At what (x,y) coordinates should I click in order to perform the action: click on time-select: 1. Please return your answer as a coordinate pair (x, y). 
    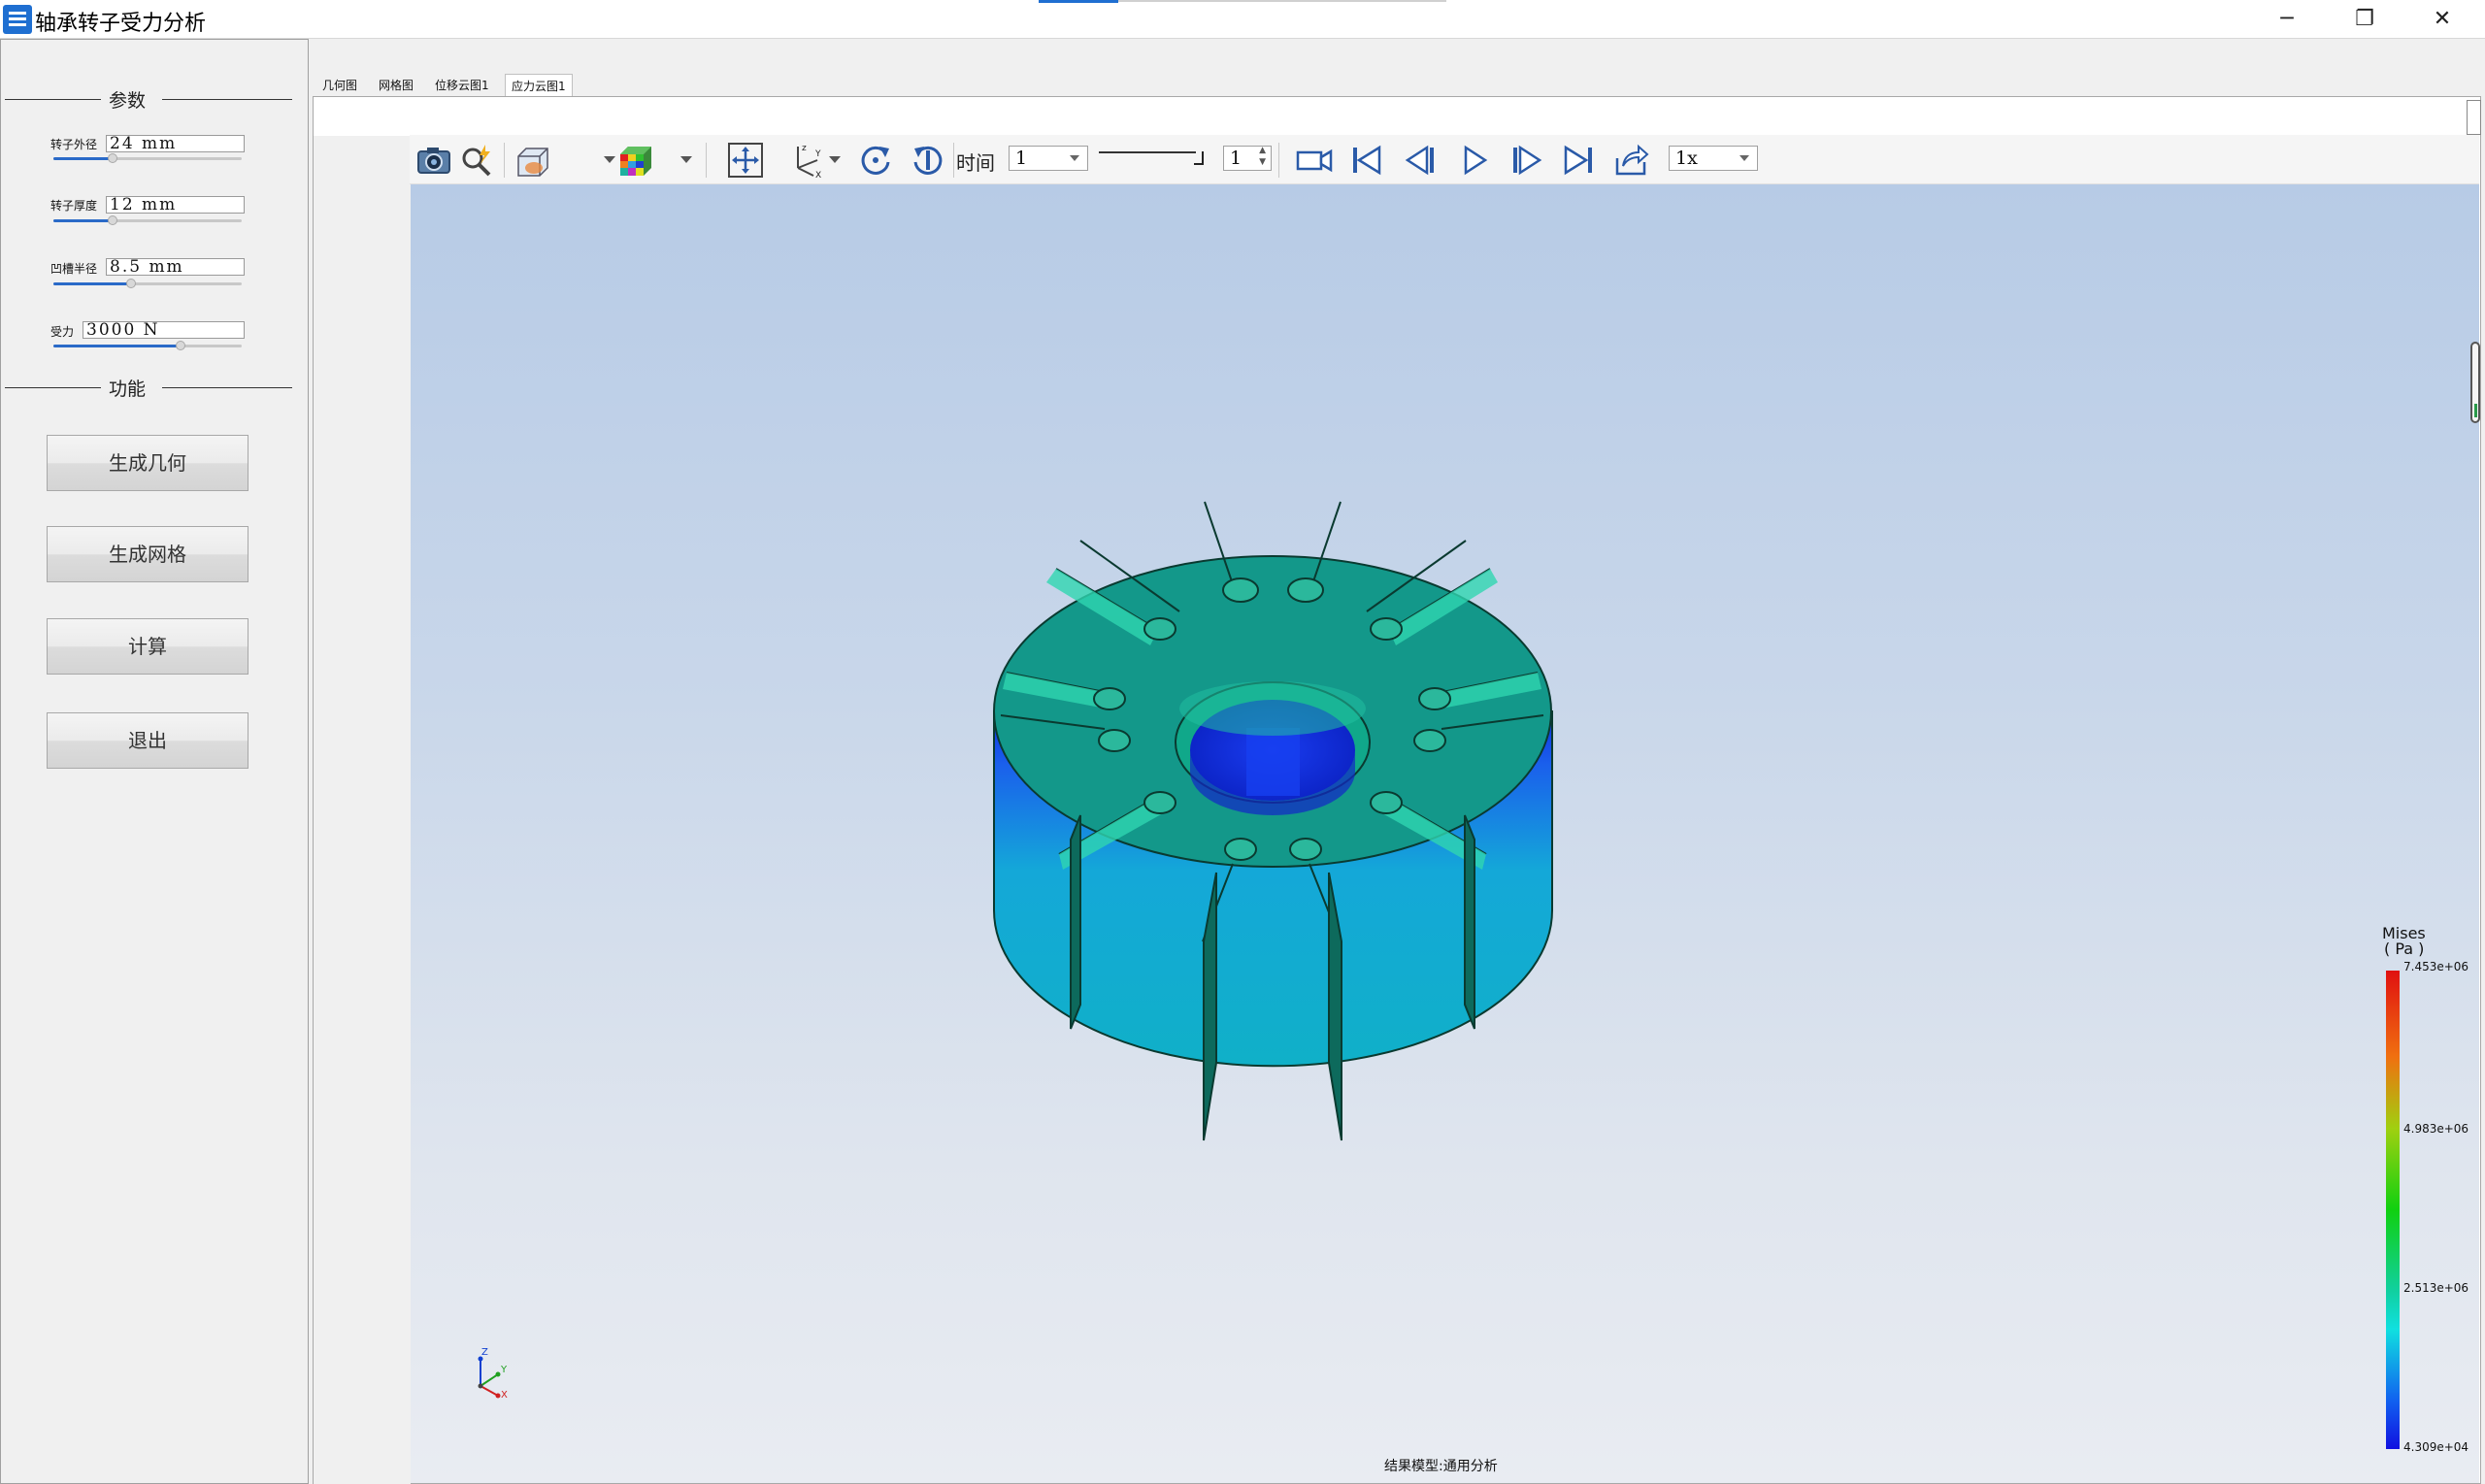
    Looking at the image, I should click on (1049, 158).